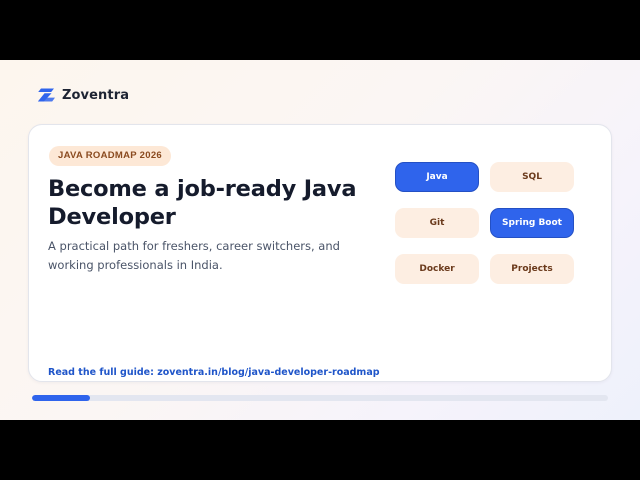  Describe the element at coordinates (61, 398) in the screenshot. I see `progress-fill` at that location.